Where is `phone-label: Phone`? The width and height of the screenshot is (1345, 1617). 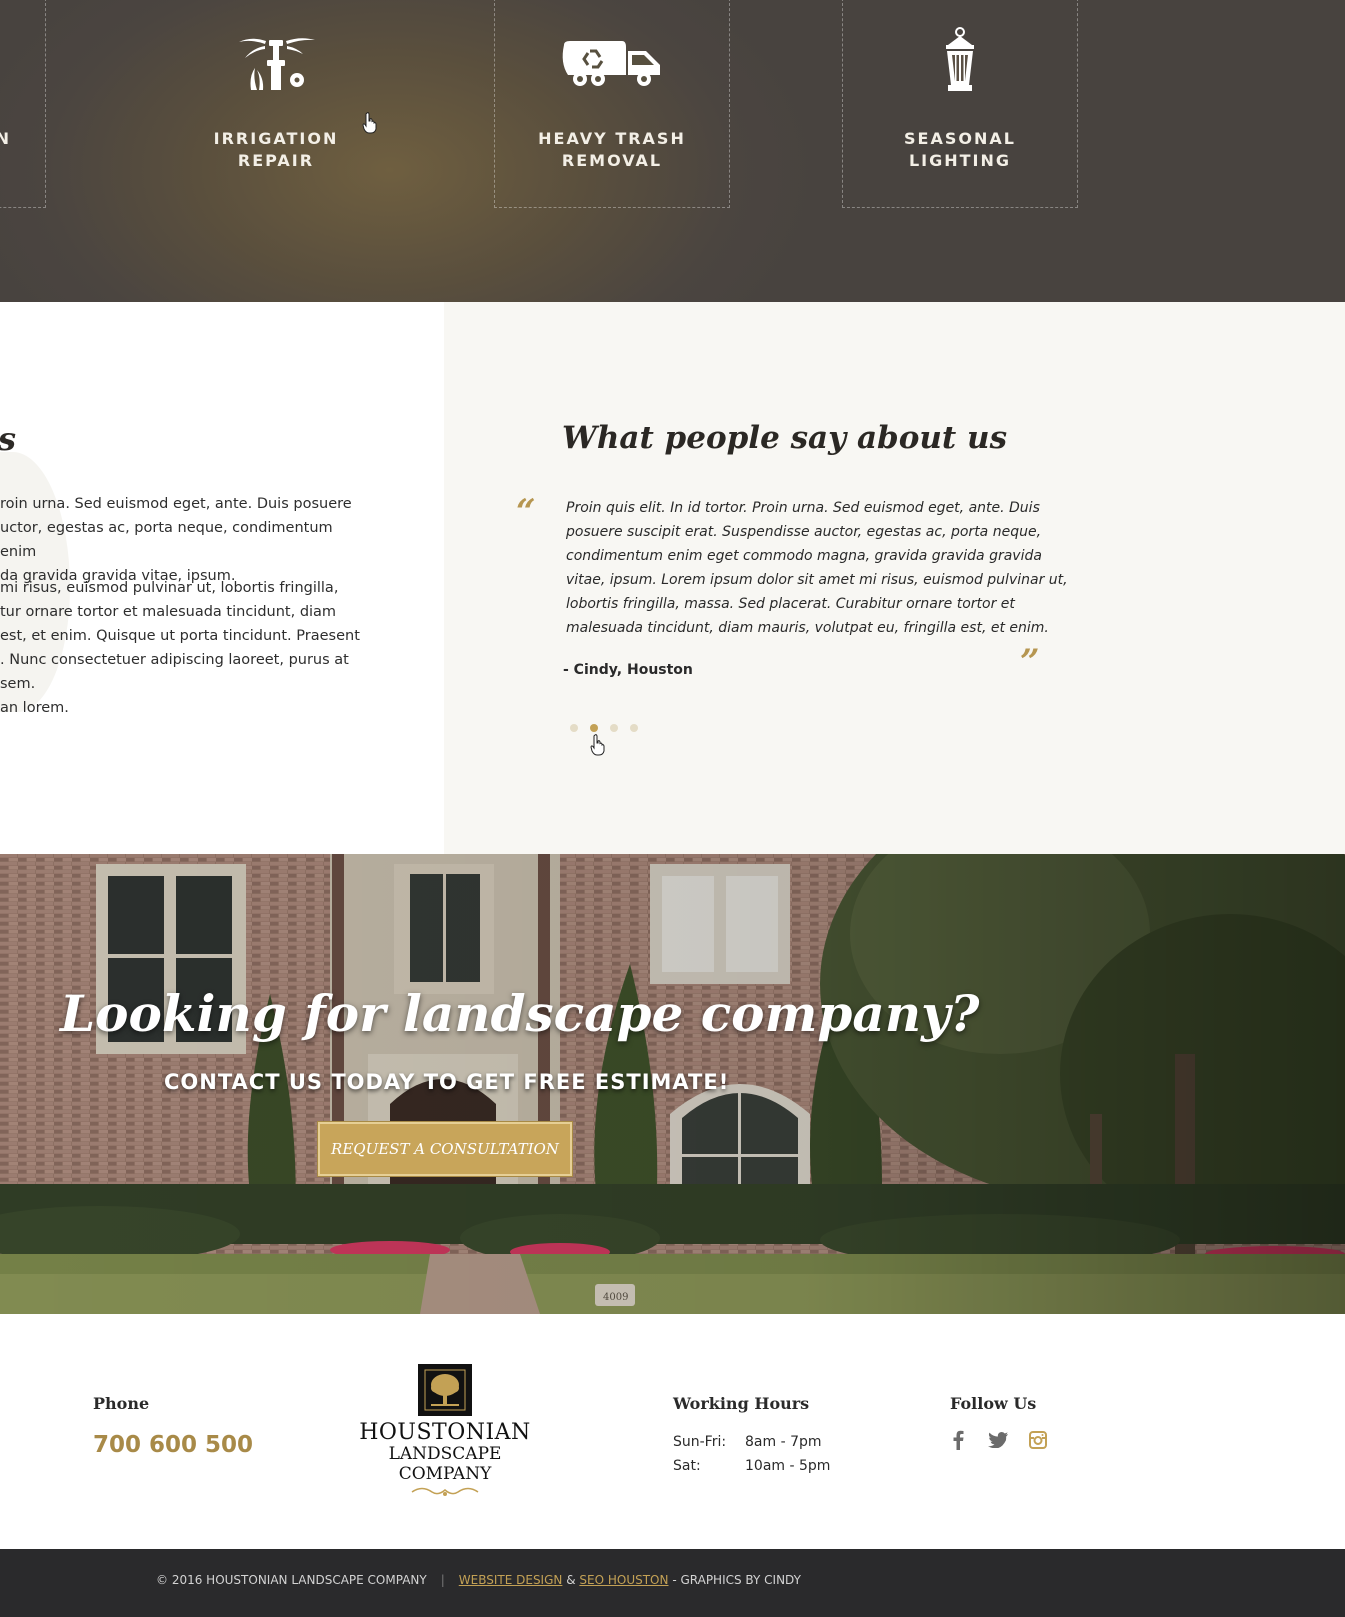 phone-label: Phone is located at coordinates (121, 1403).